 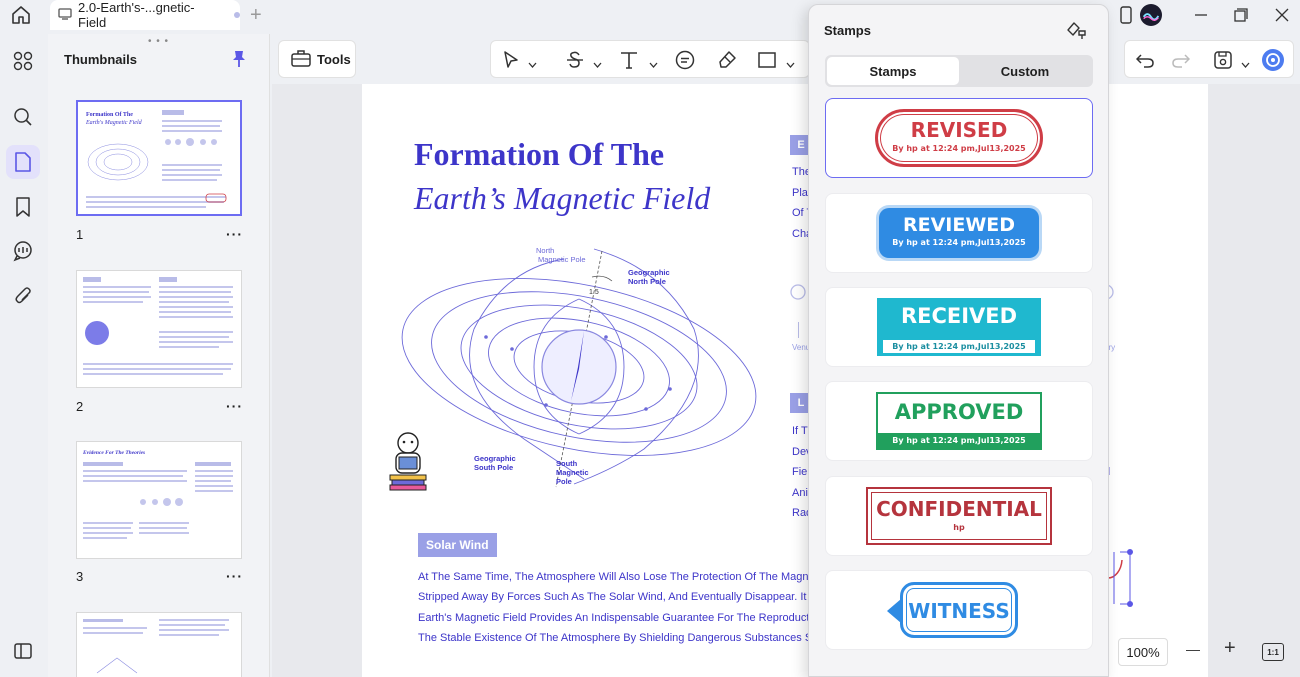 What do you see at coordinates (80, 234) in the screenshot?
I see `thumbnail-page-number: 1` at bounding box center [80, 234].